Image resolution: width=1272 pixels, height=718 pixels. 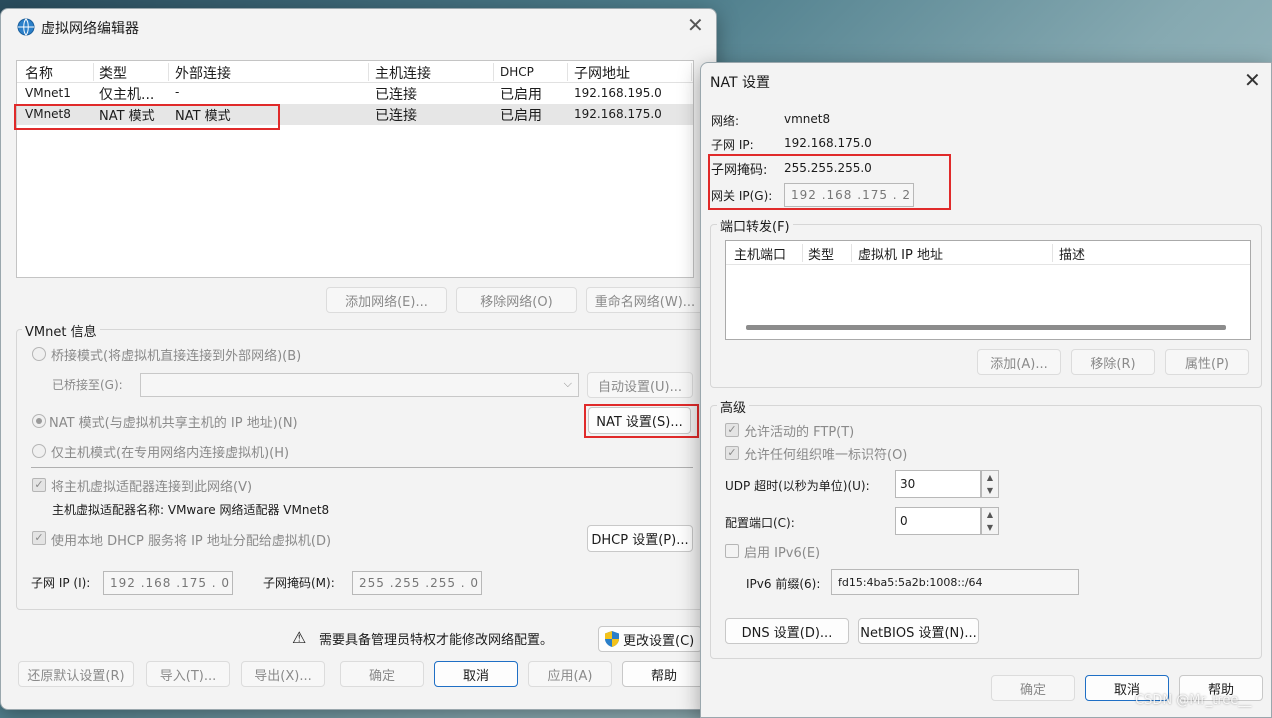 I want to click on enable-ipv6-label: 启用 IPv6(E), so click(x=782, y=553).